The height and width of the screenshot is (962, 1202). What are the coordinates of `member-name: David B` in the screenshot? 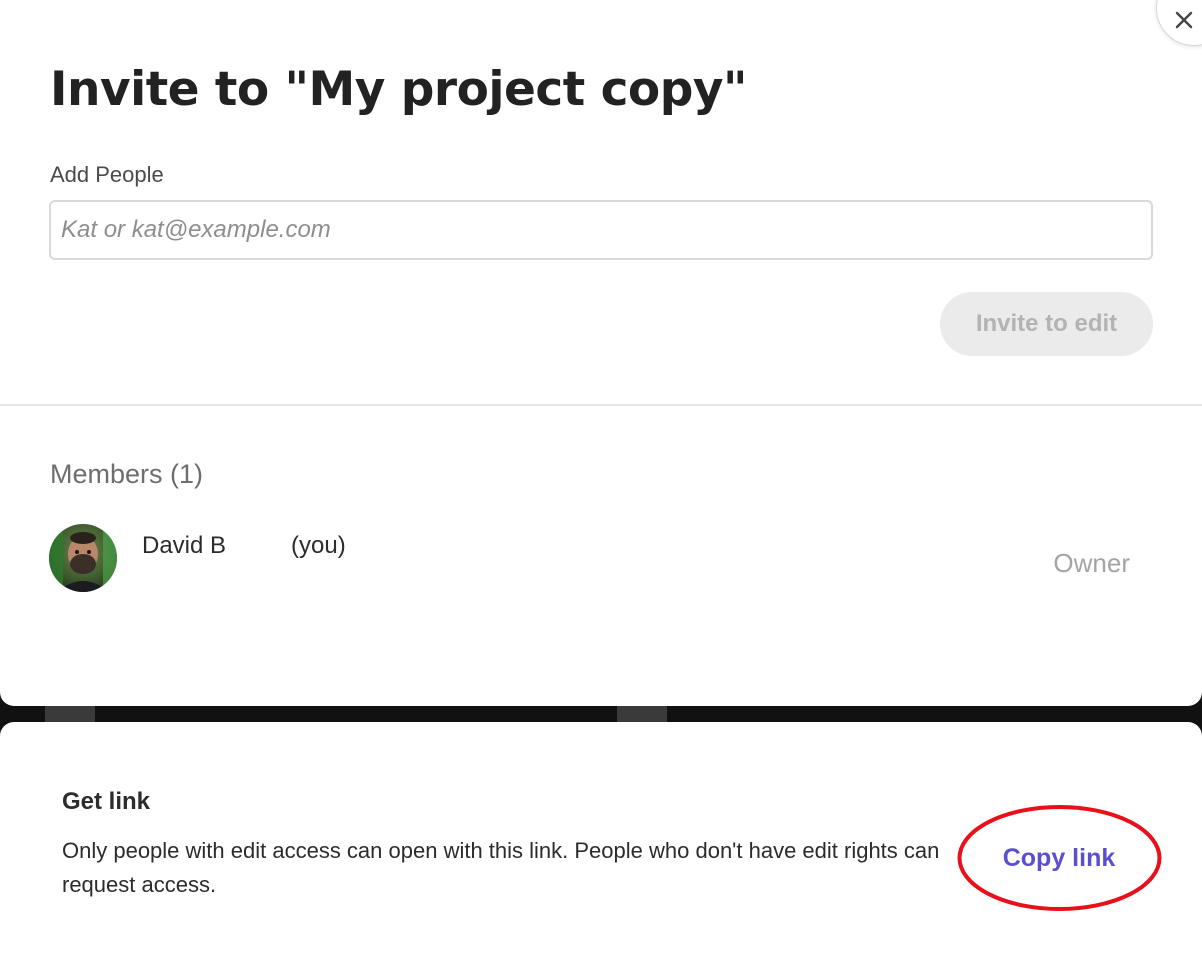 It's located at (184, 545).